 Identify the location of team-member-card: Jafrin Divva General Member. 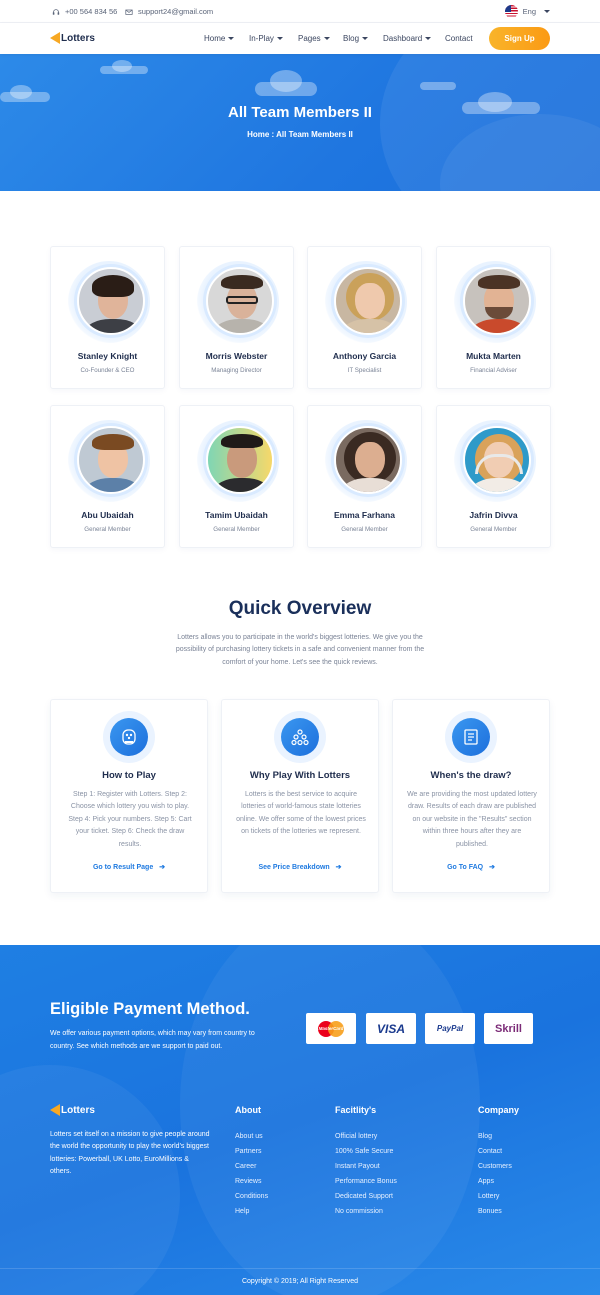
(493, 476).